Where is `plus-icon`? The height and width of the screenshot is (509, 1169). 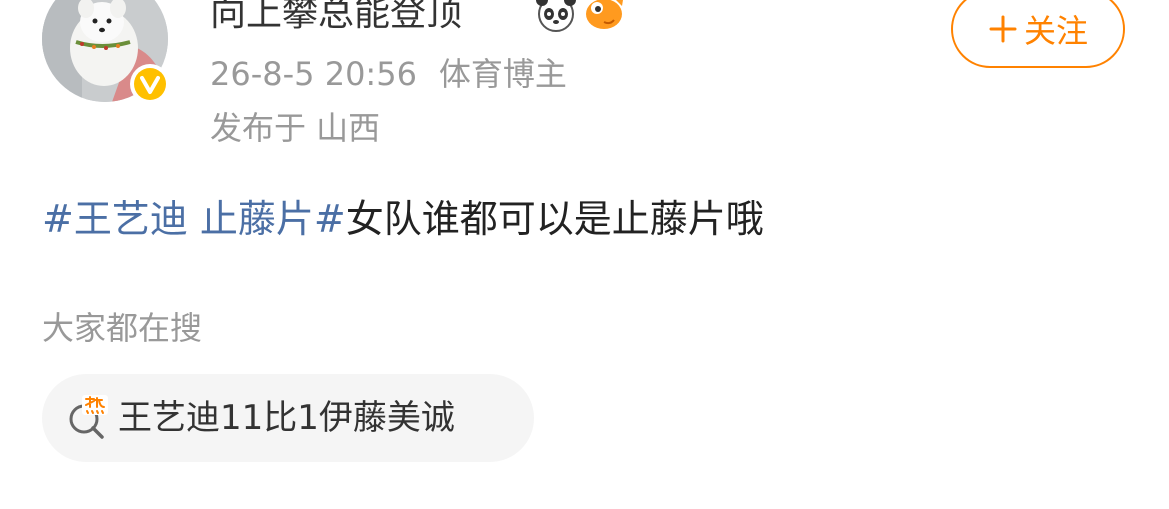 plus-icon is located at coordinates (1003, 29).